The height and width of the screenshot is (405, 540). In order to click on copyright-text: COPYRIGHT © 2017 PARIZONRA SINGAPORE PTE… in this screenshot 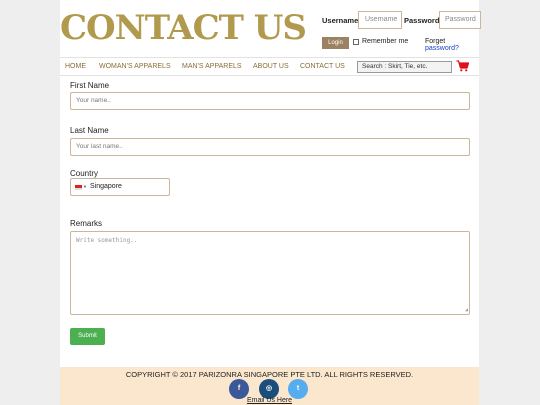, I will do `click(269, 374)`.